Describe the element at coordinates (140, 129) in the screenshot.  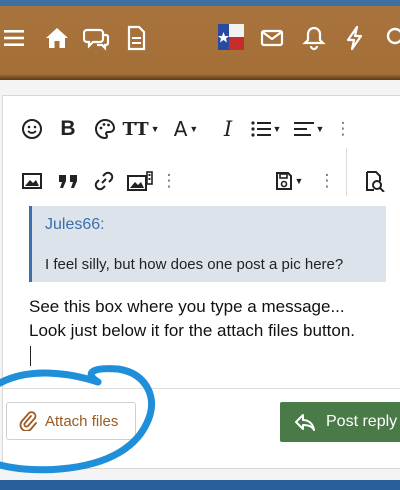
I see `text-size-icon: TT ▼` at that location.